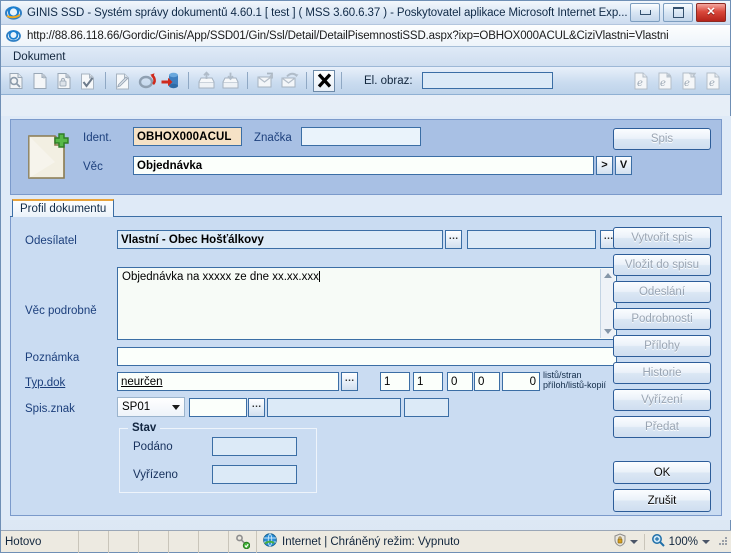 This screenshot has width=731, height=553. I want to click on elobraz-label: El. obraz:, so click(388, 80).